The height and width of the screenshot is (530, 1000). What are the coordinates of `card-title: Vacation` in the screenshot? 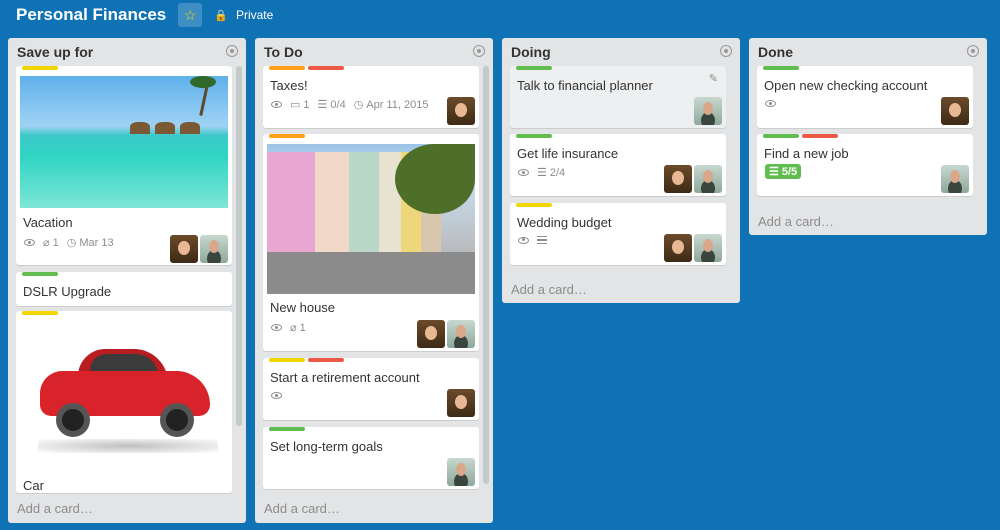 It's located at (48, 222).